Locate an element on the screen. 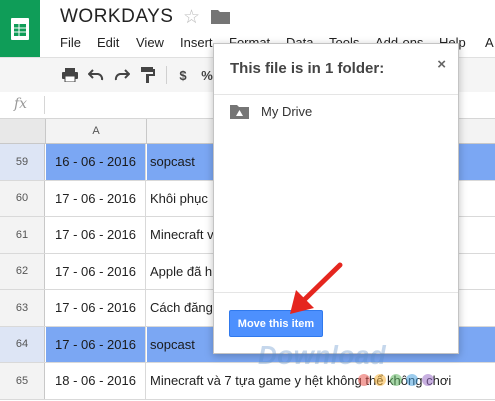 This screenshot has height=401, width=495. toolbar-divider is located at coordinates (166, 75).